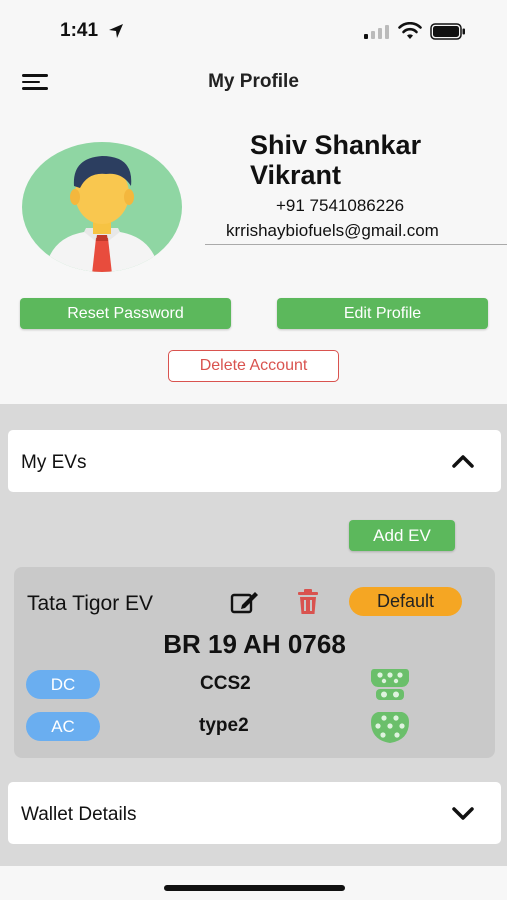 This screenshot has width=507, height=900. Describe the element at coordinates (54, 462) in the screenshot. I see `my-evs-label: My EVs` at that location.